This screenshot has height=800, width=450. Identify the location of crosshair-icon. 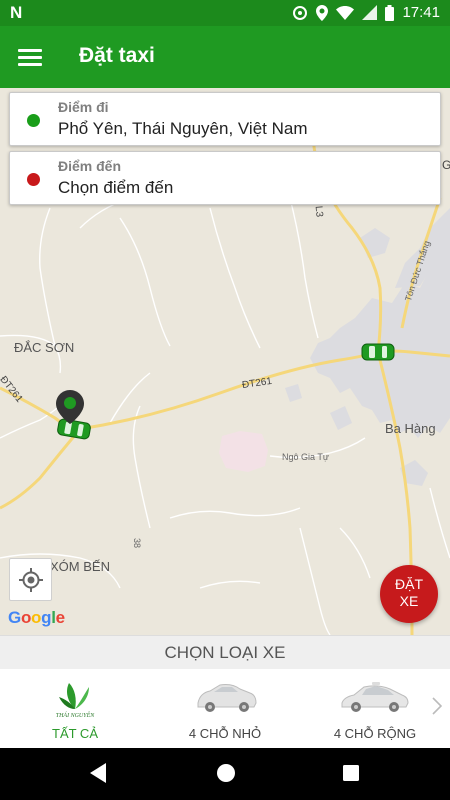
(31, 580).